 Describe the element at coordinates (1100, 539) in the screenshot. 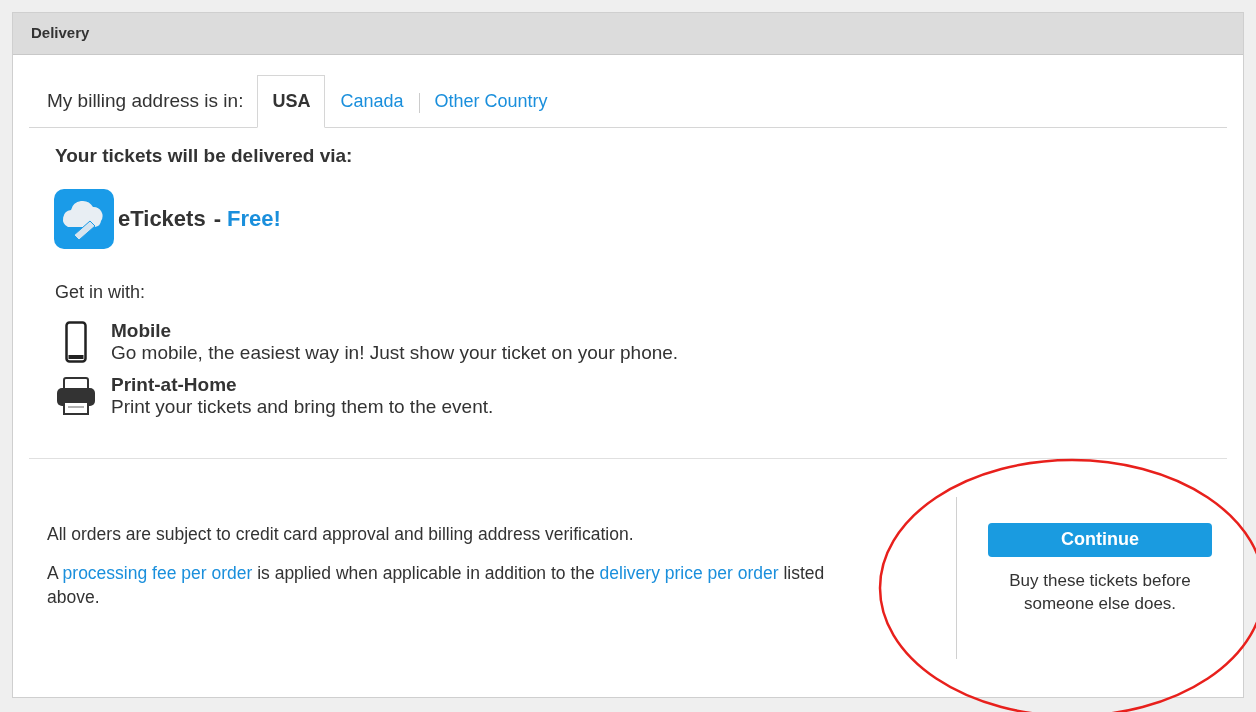

I see `continue-button: Continue` at that location.